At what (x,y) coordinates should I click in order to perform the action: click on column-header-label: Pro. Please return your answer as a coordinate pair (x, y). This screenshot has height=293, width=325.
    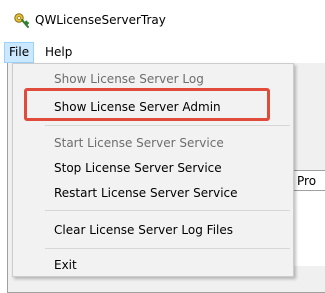
    Looking at the image, I should click on (307, 181).